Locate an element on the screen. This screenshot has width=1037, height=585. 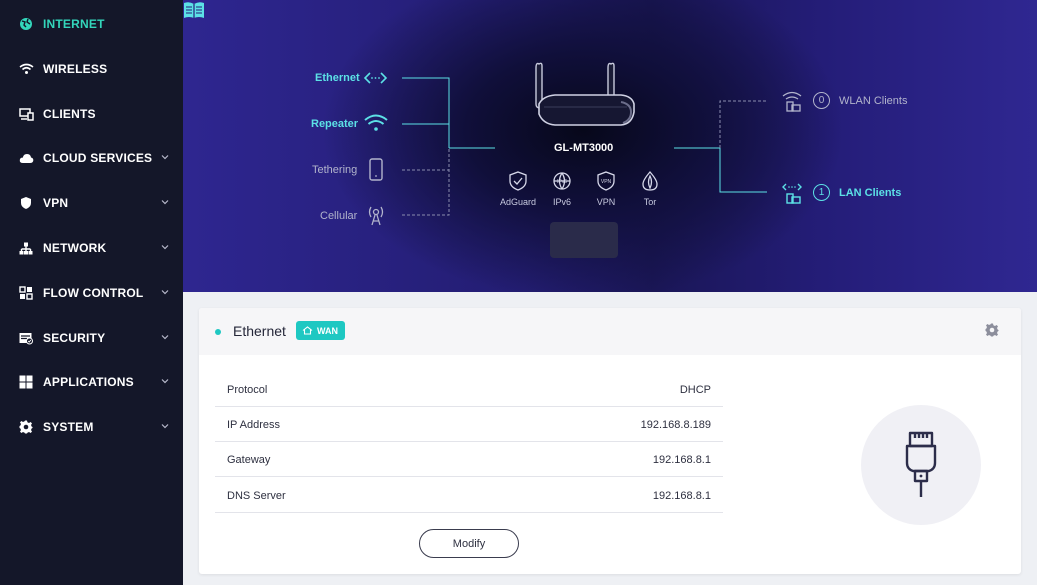
sidebar-item-label: APPLICATIONS is located at coordinates (88, 382).